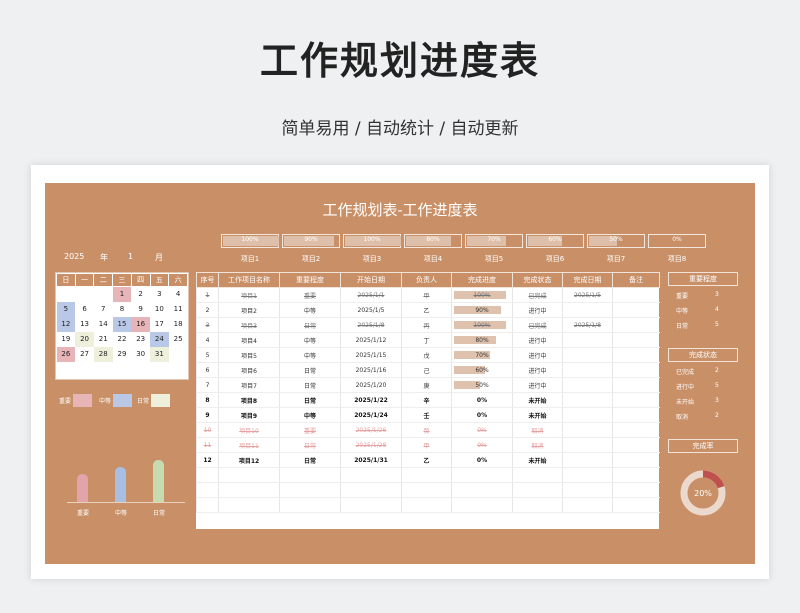  I want to click on table-row: 8 项目8 日常 2025/1/22 辛 0% 未开始, so click(428, 400).